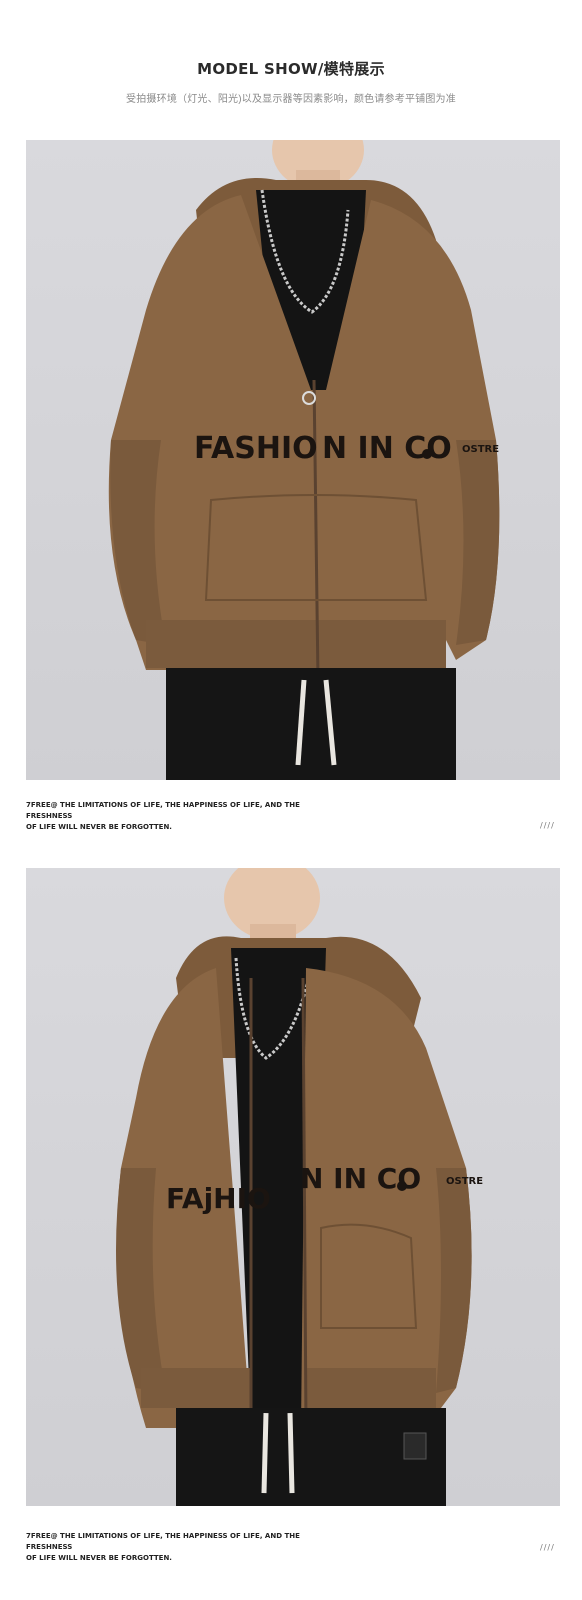 The image size is (582, 1600). Describe the element at coordinates (415, 1446) in the screenshot. I see `pants-patch` at that location.